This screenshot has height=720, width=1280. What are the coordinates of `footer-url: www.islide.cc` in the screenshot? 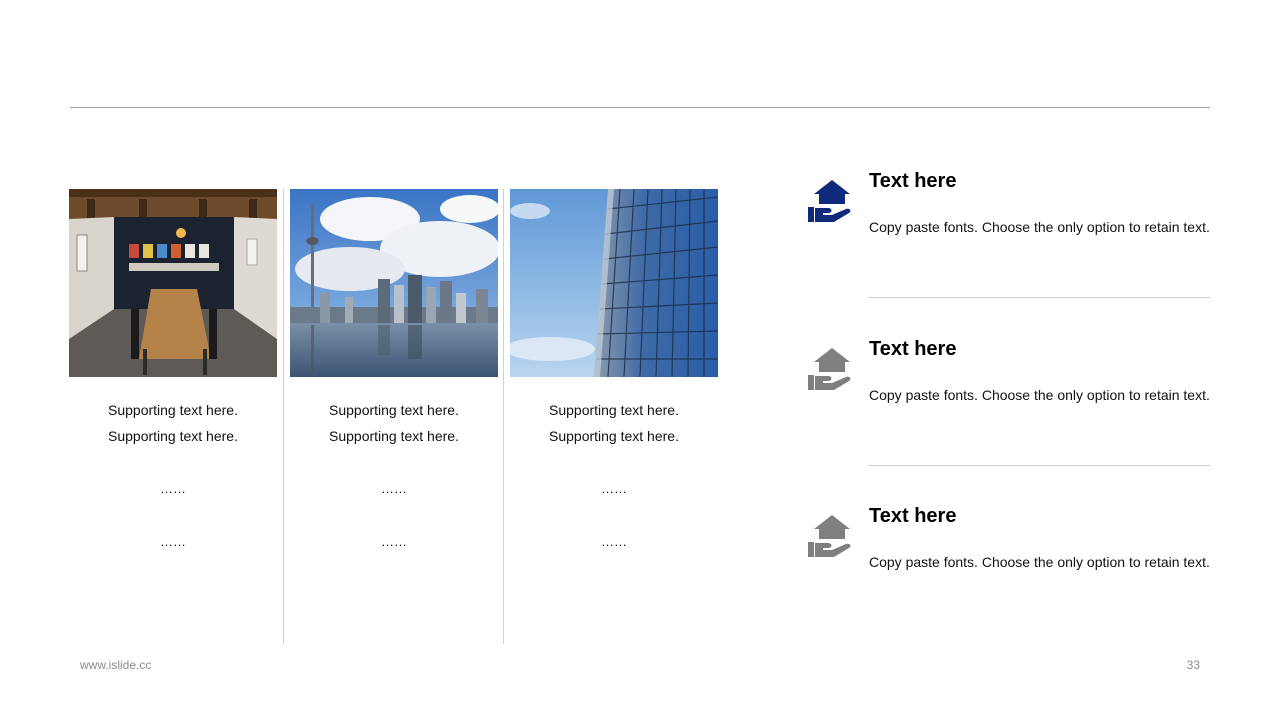 It's located at (116, 665).